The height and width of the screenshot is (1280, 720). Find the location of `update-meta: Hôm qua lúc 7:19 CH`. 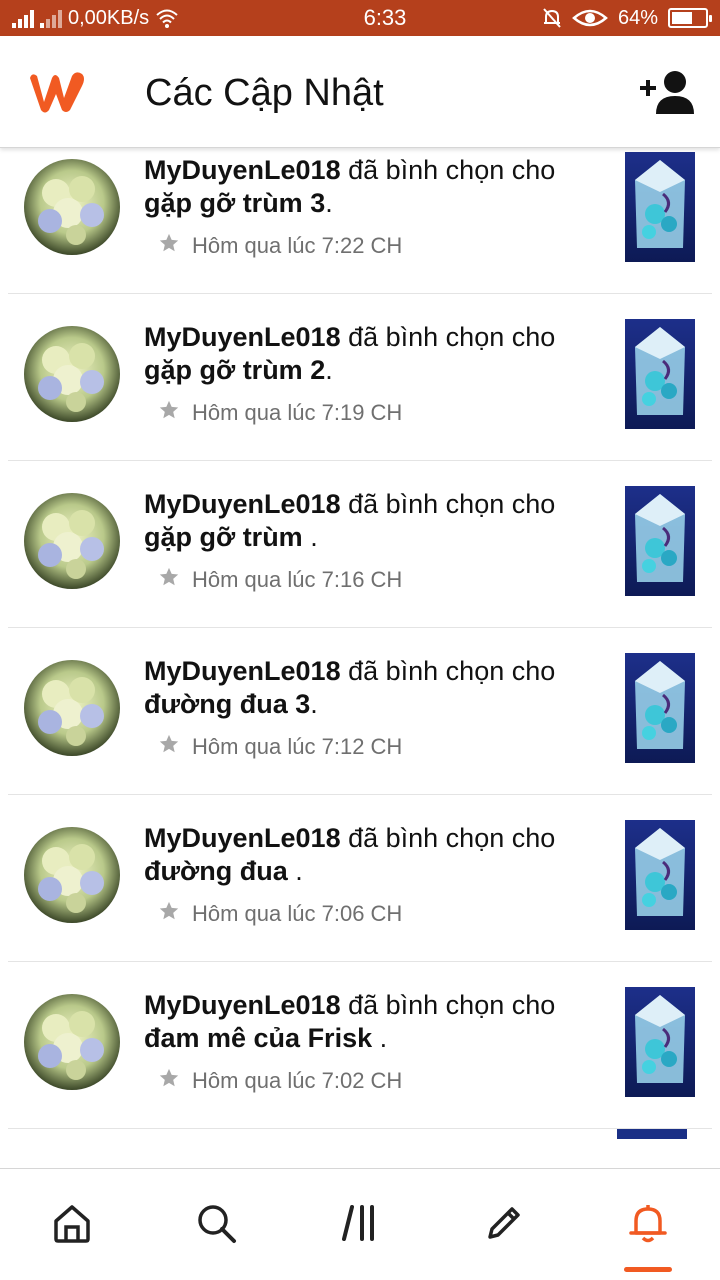

update-meta: Hôm qua lúc 7:19 CH is located at coordinates (280, 413).